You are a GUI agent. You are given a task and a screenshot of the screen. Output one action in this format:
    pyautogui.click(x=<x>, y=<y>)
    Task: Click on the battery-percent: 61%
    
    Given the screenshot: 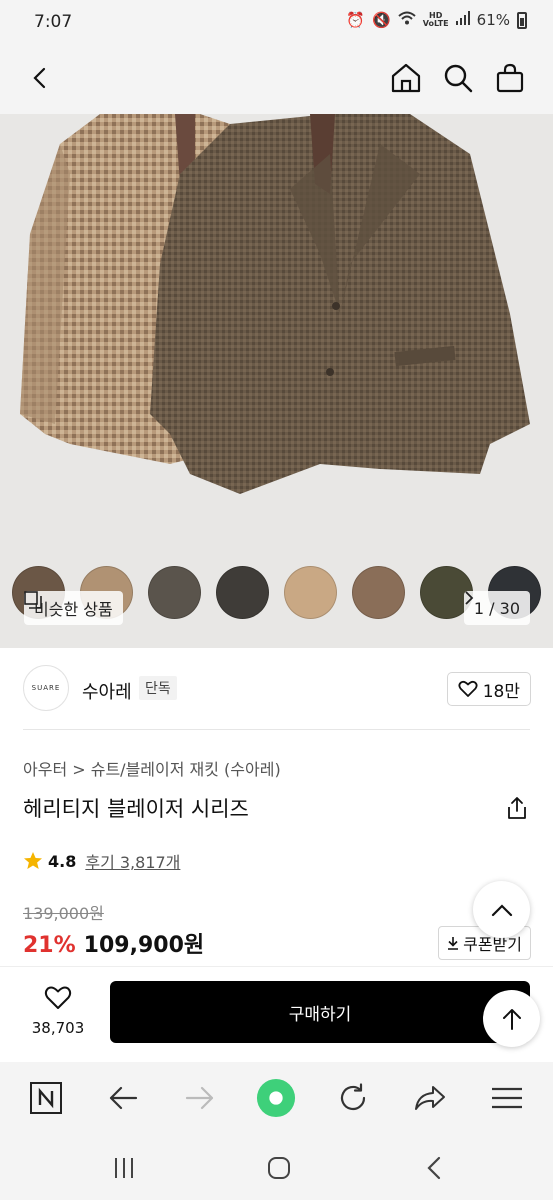 What is the action you would take?
    pyautogui.click(x=493, y=20)
    